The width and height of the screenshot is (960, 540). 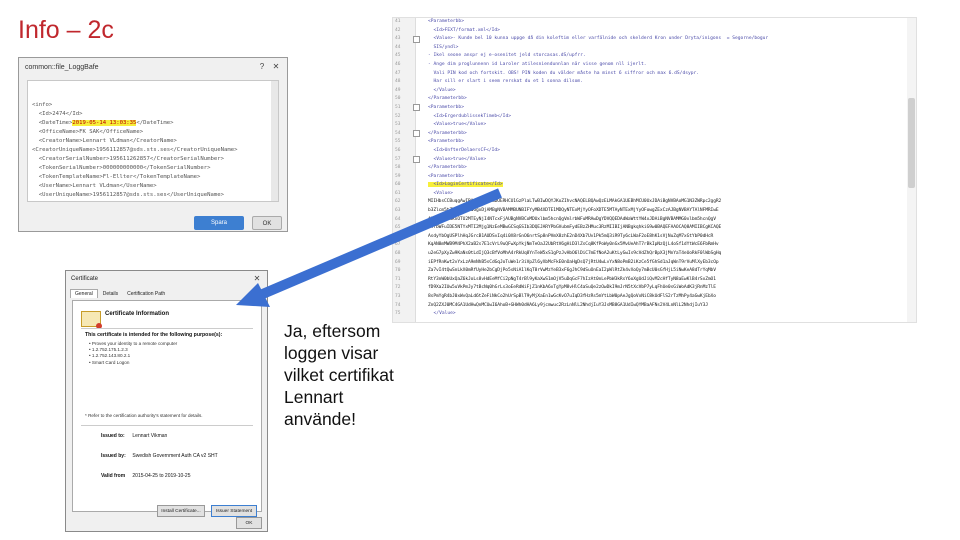 I want to click on arrow-shaft, so click(x=379, y=244).